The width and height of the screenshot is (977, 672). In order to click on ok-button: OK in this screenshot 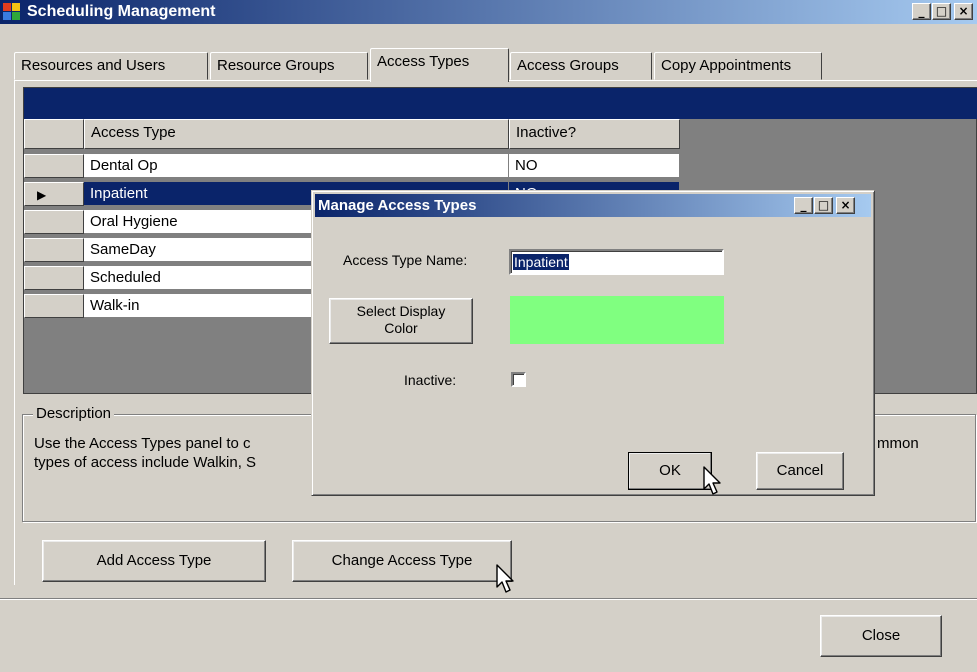, I will do `click(670, 471)`.